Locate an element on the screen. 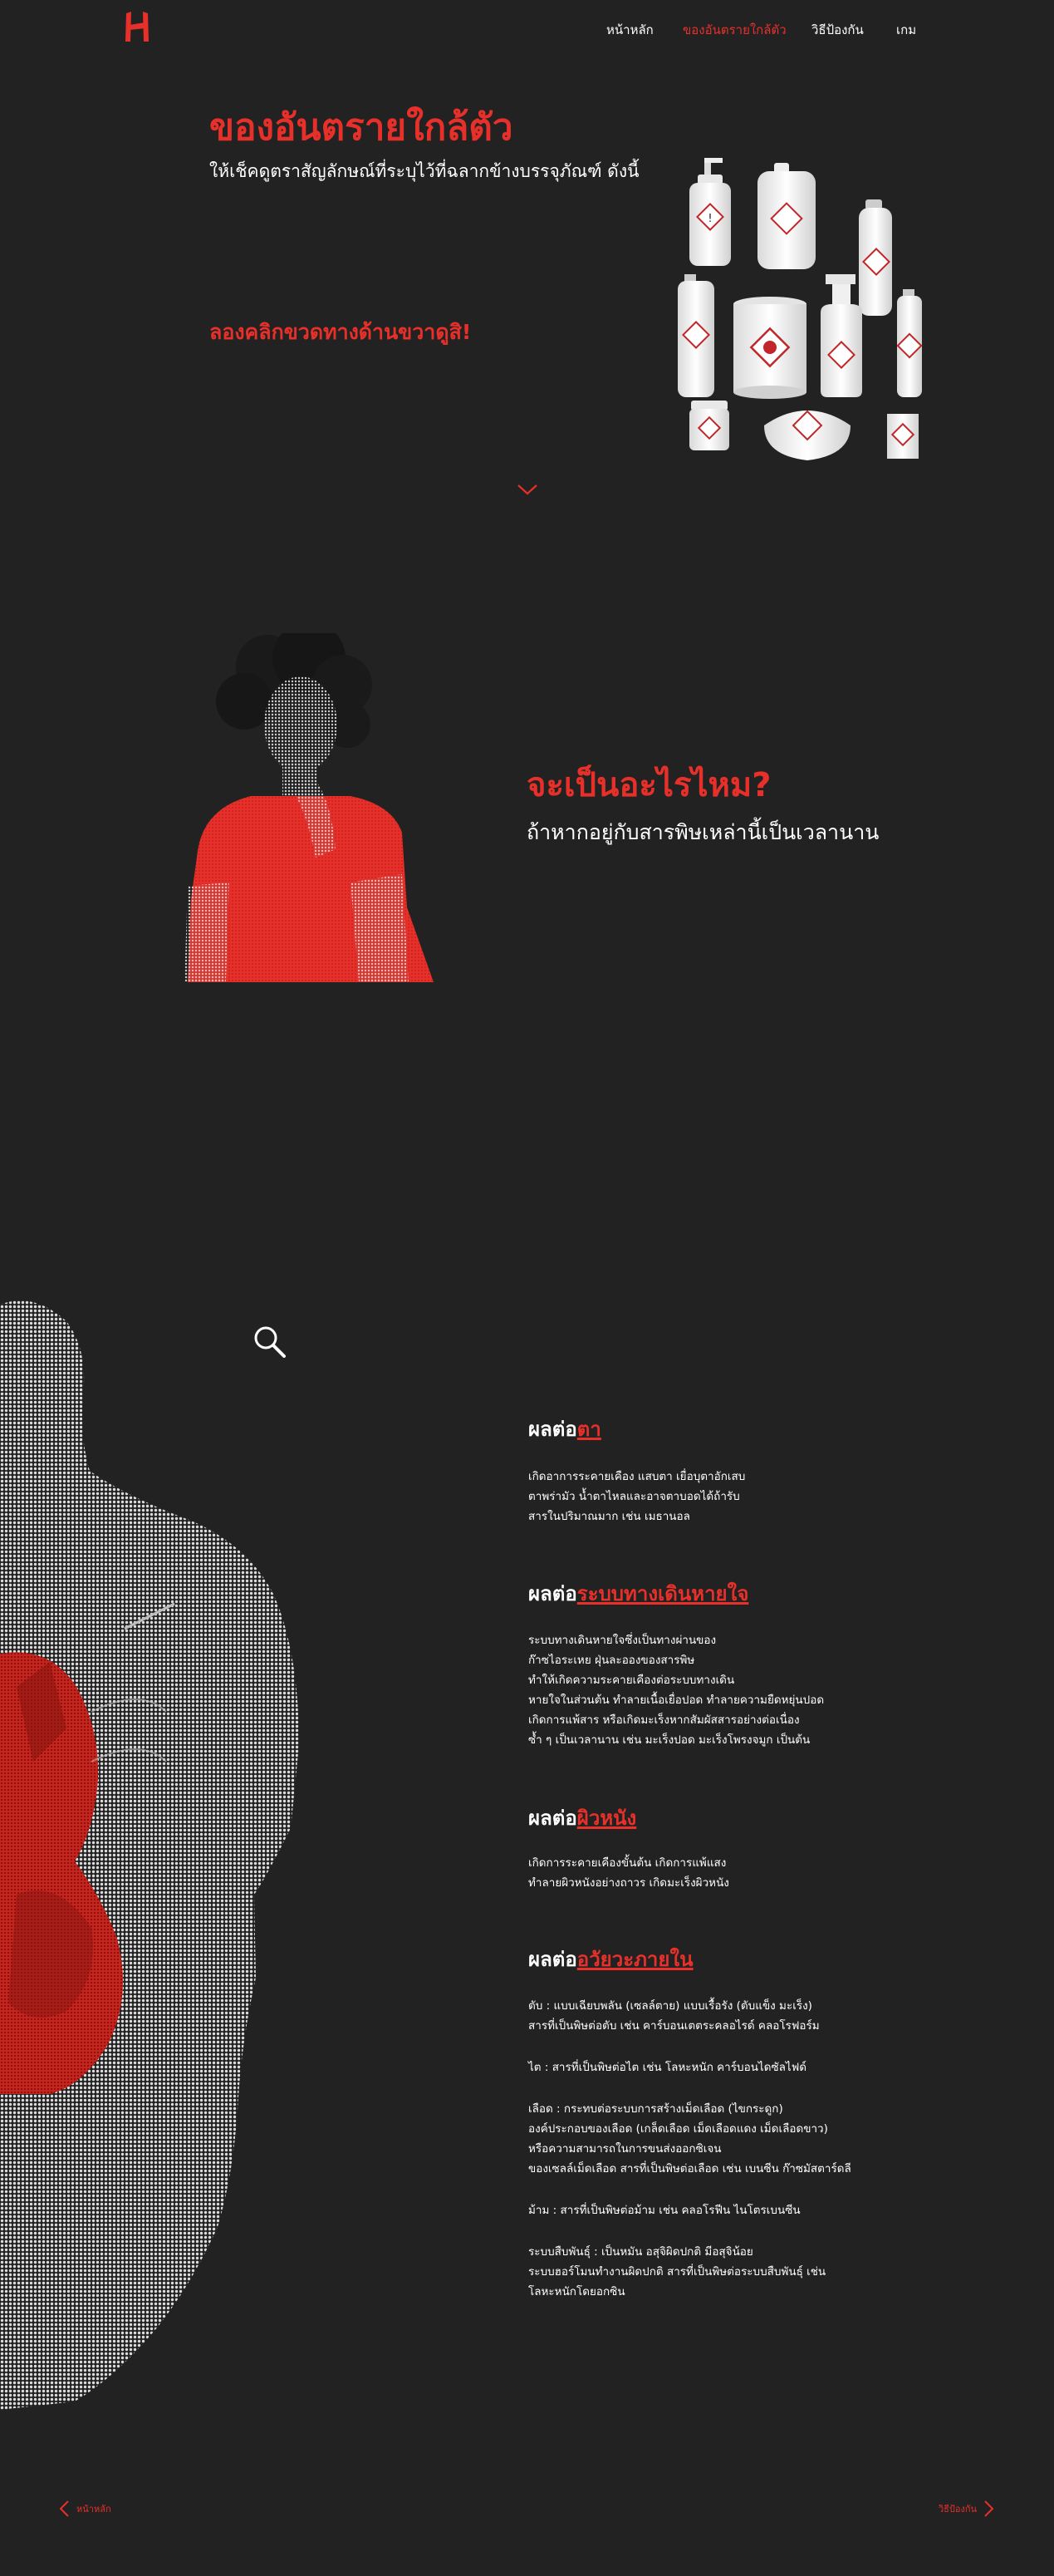 The height and width of the screenshot is (2576, 1054). effect-organs-title: ผลต่ออวัยวะภายใน is located at coordinates (611, 1959).